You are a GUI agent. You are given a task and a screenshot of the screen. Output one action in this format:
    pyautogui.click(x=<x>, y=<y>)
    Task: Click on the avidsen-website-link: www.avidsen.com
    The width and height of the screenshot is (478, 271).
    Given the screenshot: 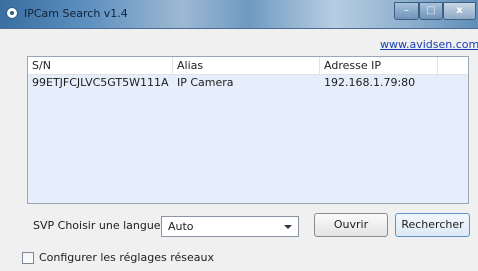 What is the action you would take?
    pyautogui.click(x=429, y=44)
    